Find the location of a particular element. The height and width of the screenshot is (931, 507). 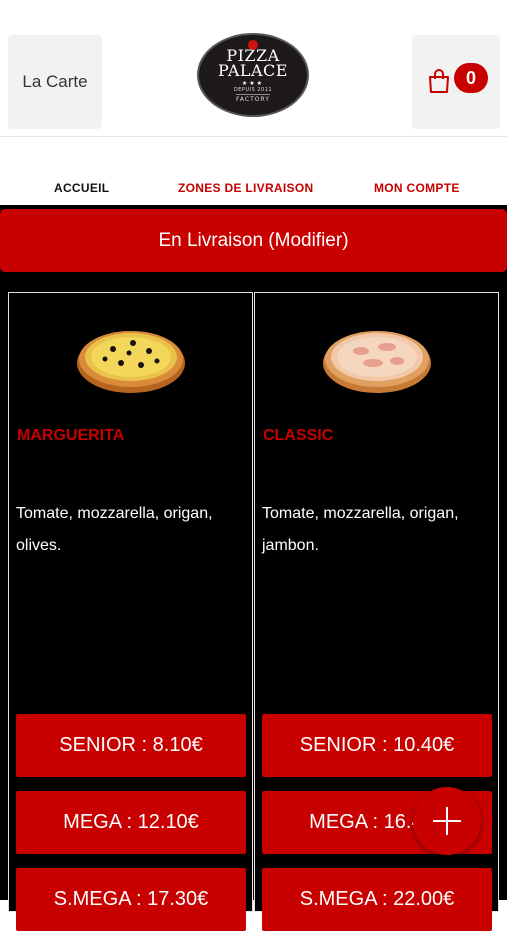

classic-pizza-image is located at coordinates (377, 362).